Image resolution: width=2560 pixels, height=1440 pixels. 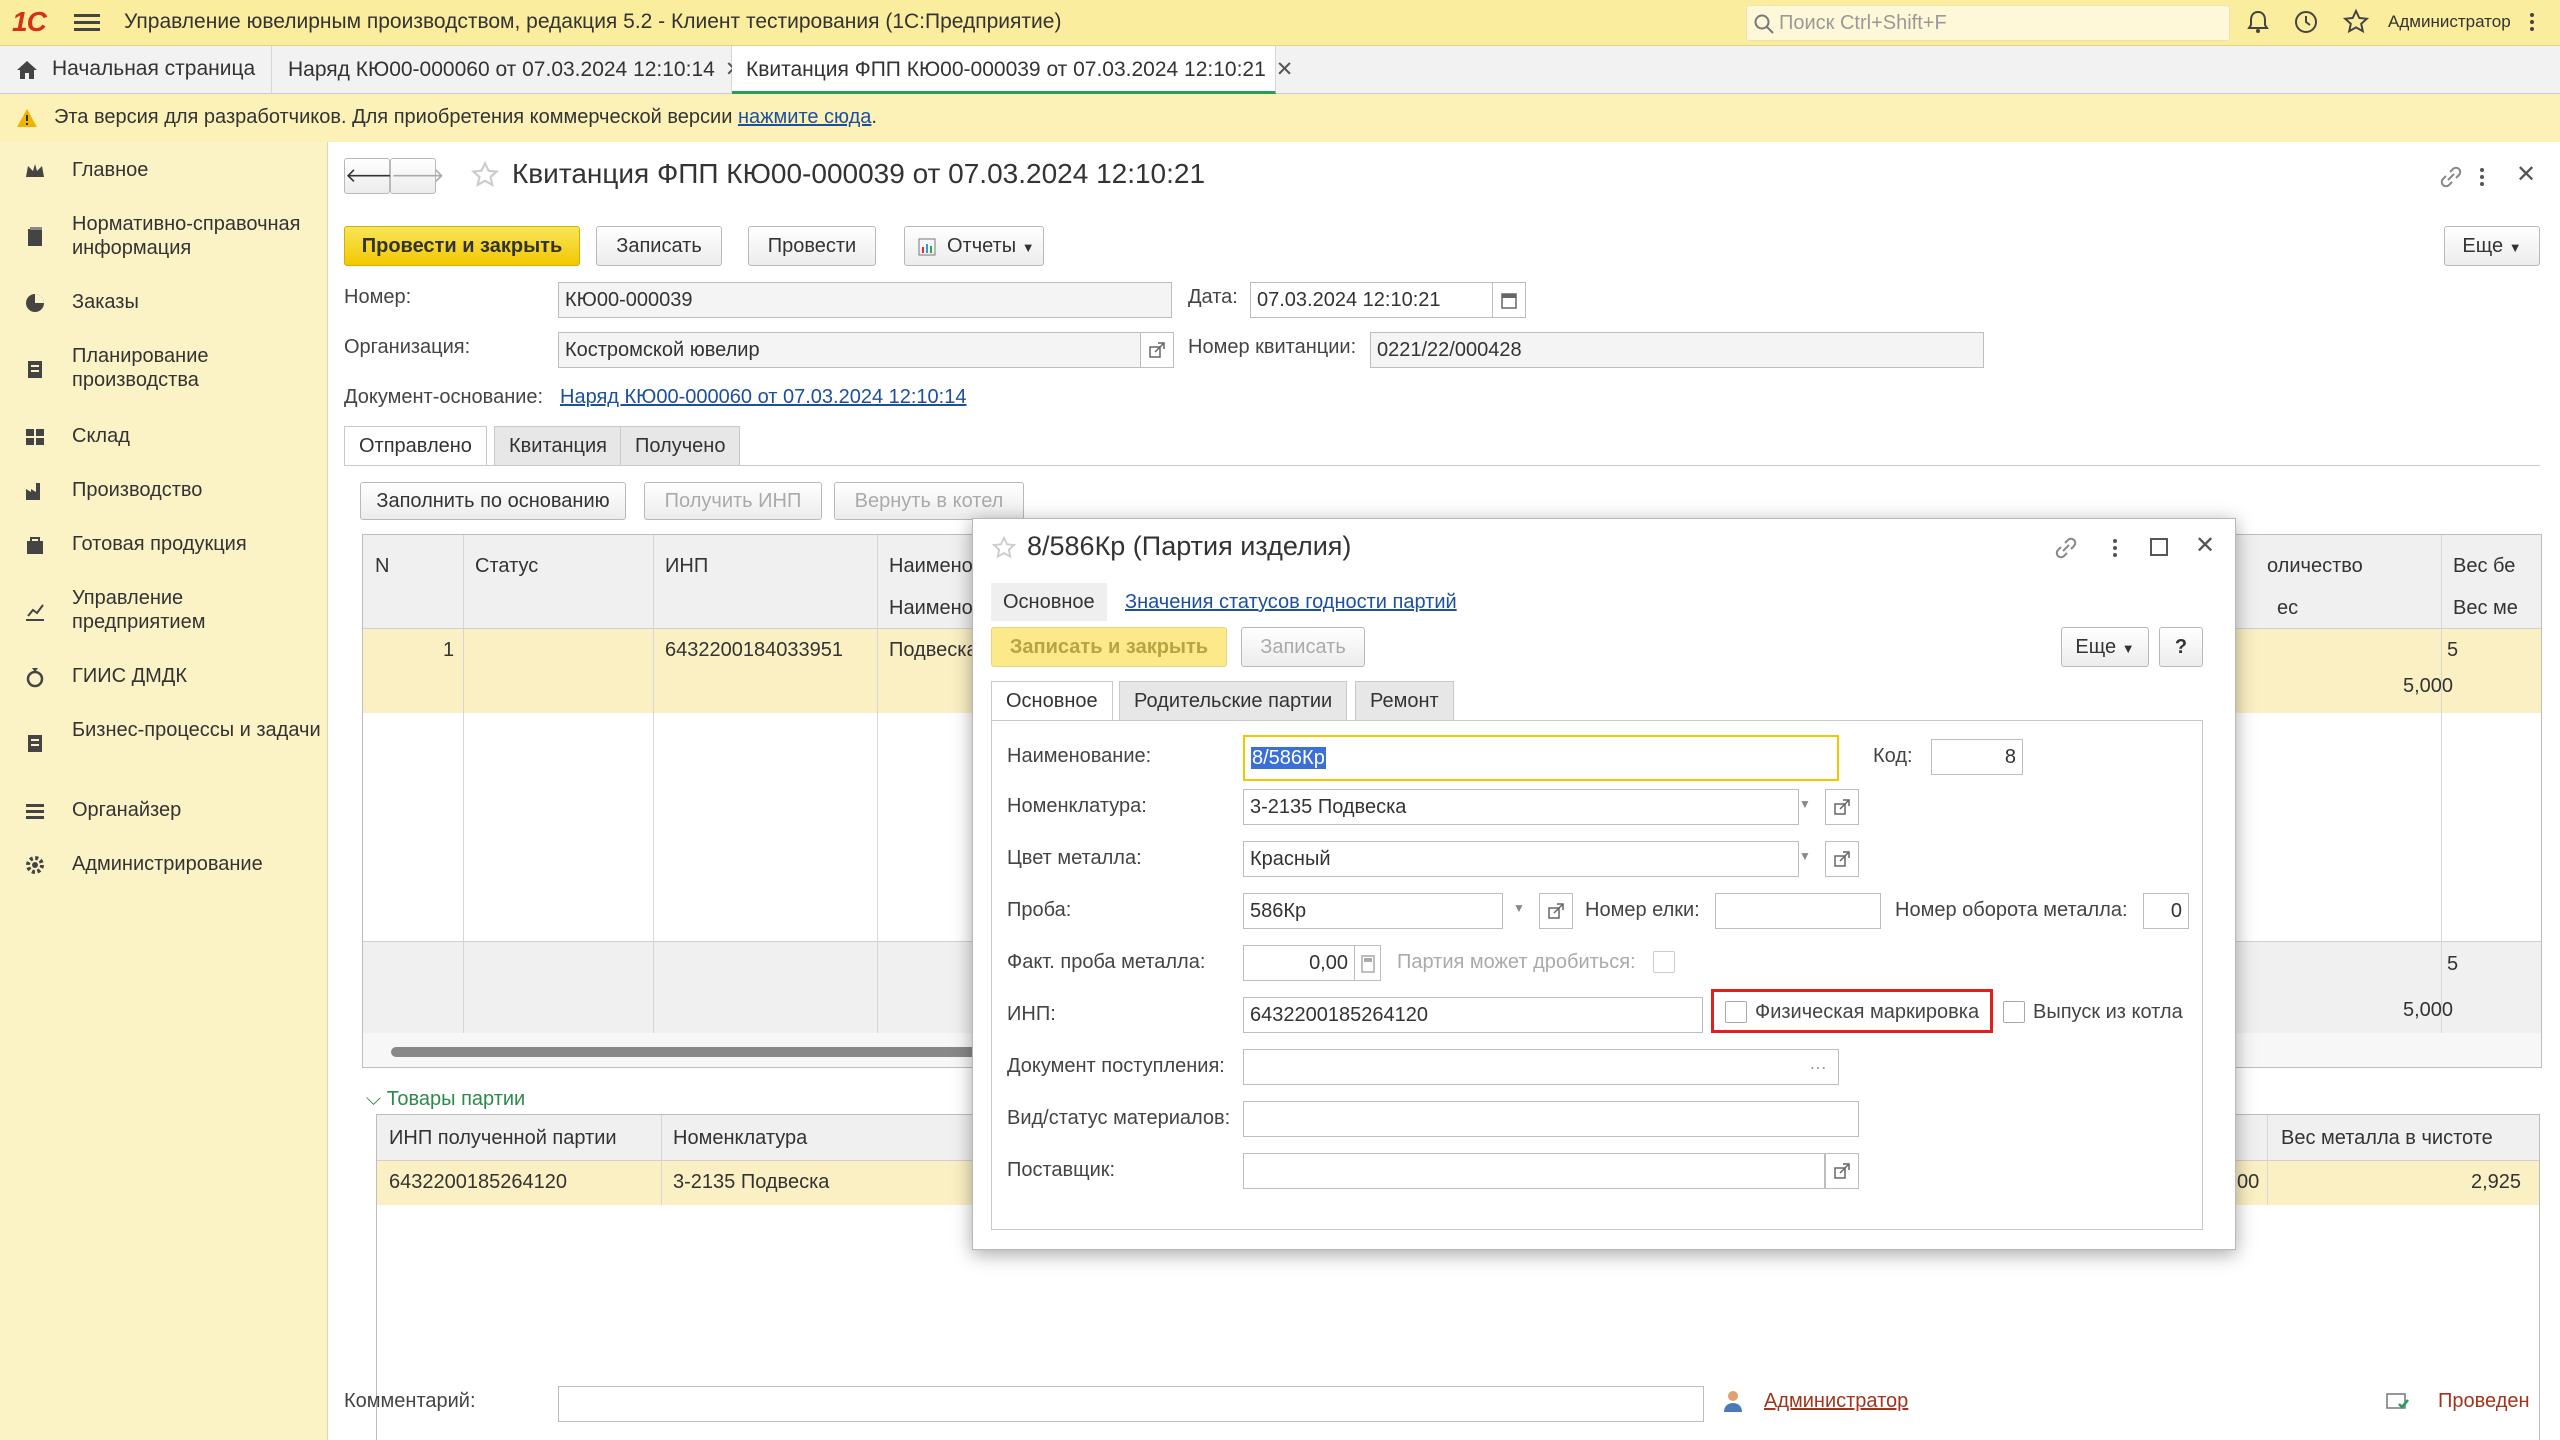 I want to click on back-button: 🡐, so click(x=371, y=176).